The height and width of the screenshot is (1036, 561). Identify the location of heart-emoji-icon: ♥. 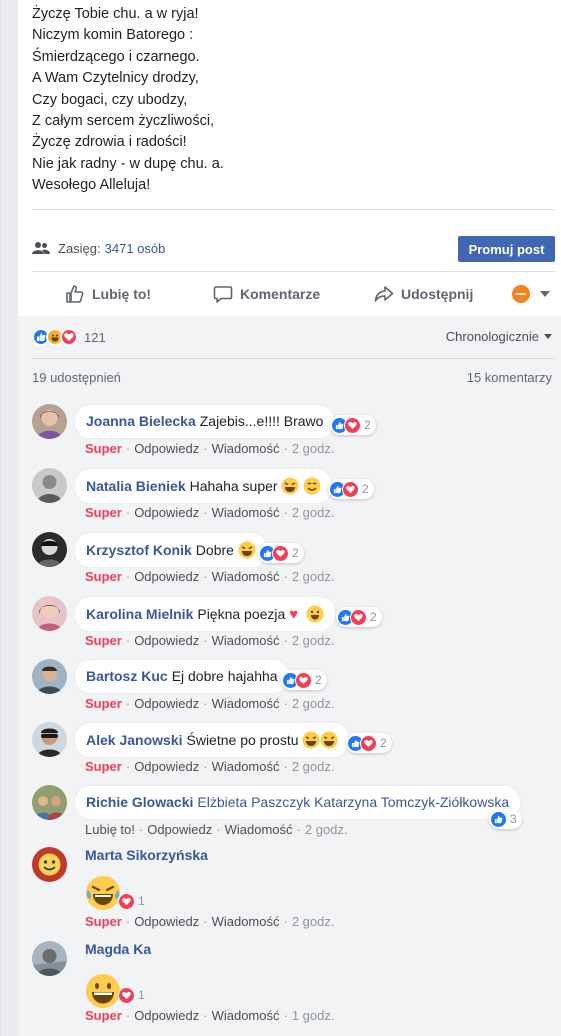
(294, 614).